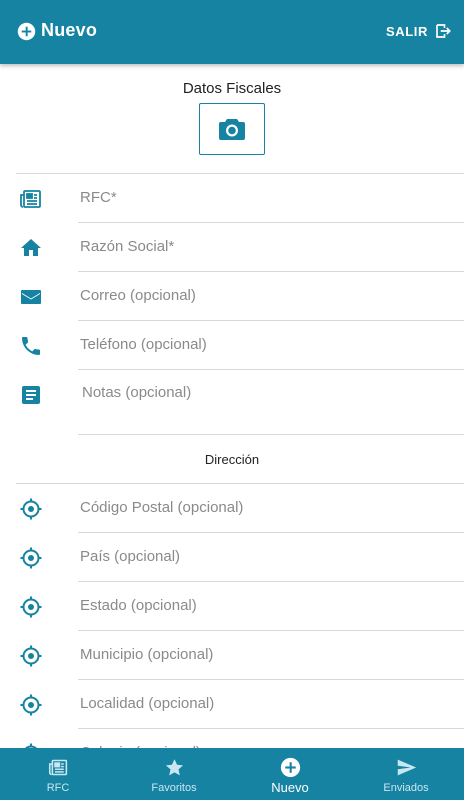 The height and width of the screenshot is (800, 464). I want to click on fiscal-section-title: Datos Fiscales, so click(232, 88).